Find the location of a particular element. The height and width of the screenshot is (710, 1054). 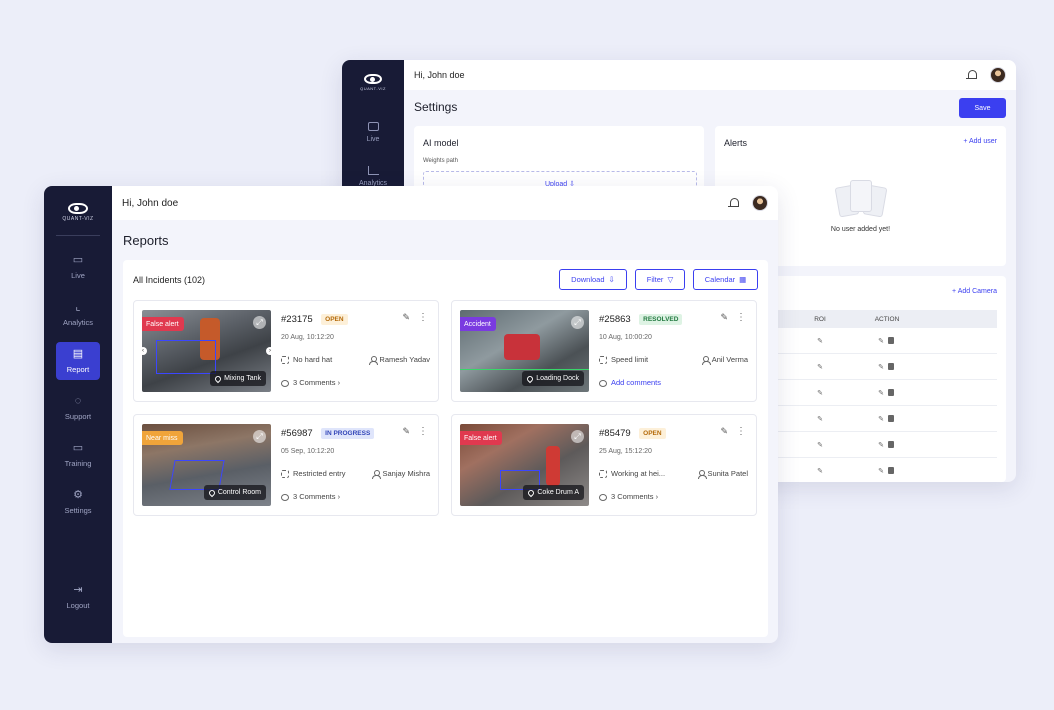

incident-id: #25863 is located at coordinates (615, 320).